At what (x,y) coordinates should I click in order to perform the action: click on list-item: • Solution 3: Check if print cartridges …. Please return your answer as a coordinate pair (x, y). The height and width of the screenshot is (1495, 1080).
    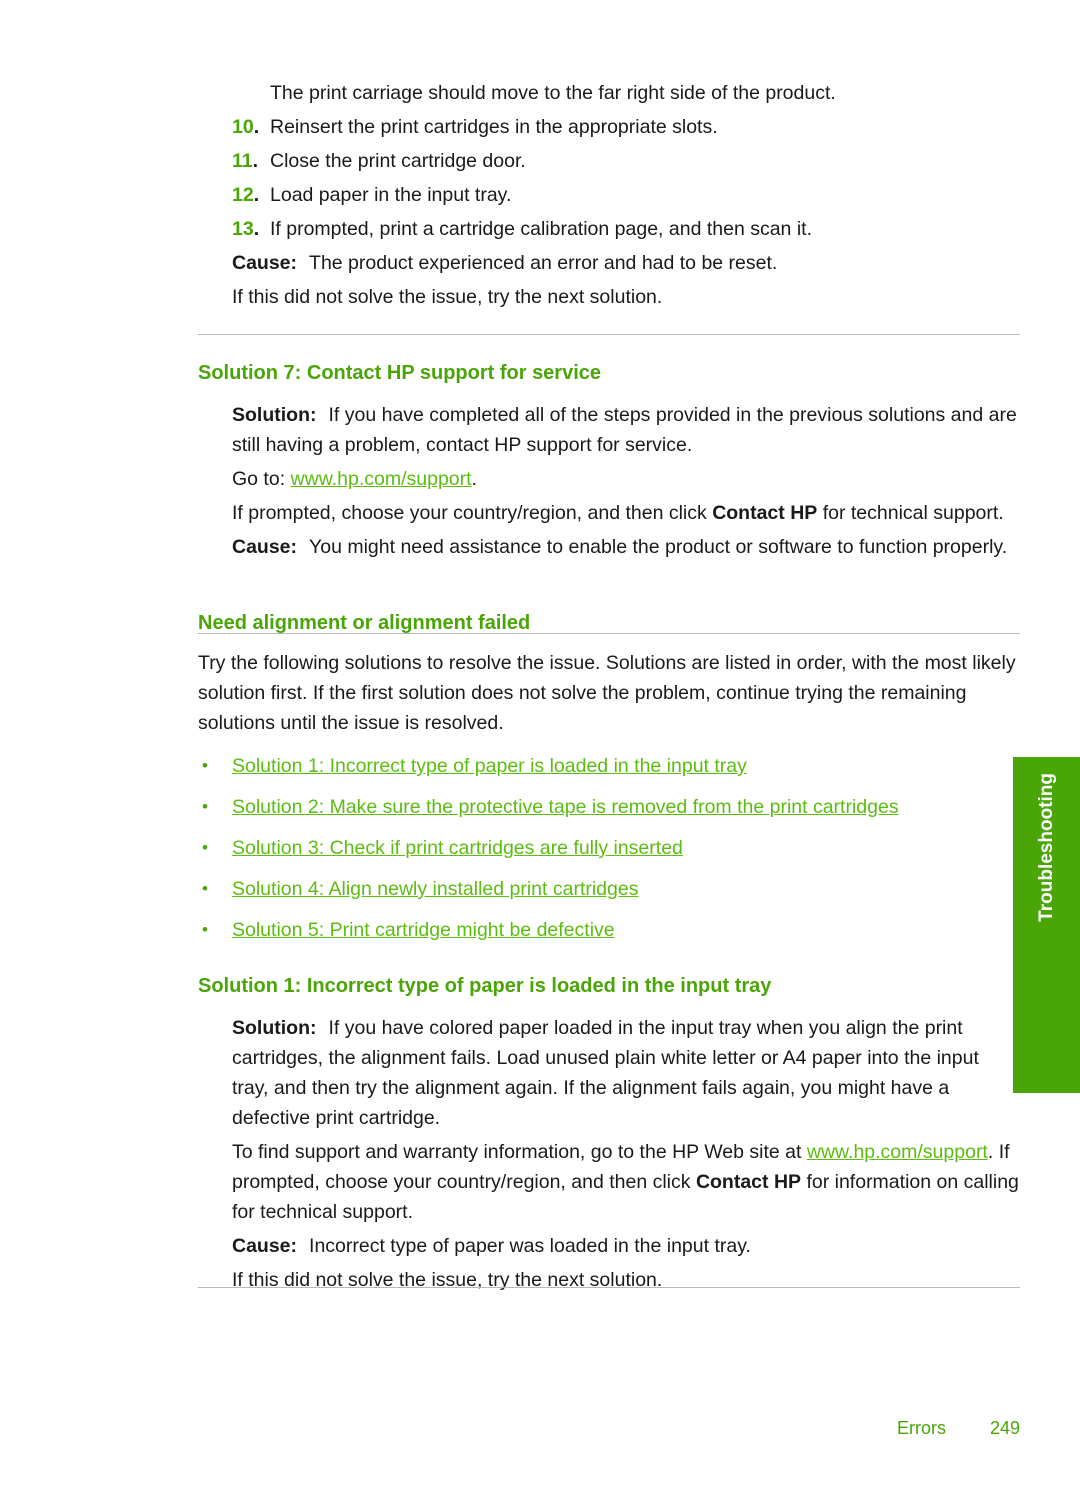
    Looking at the image, I should click on (609, 849).